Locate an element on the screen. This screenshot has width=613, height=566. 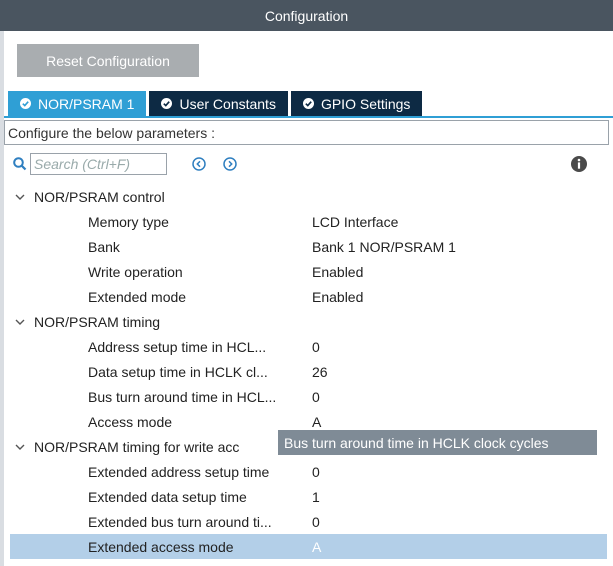
param-label: Write operation is located at coordinates (135, 271).